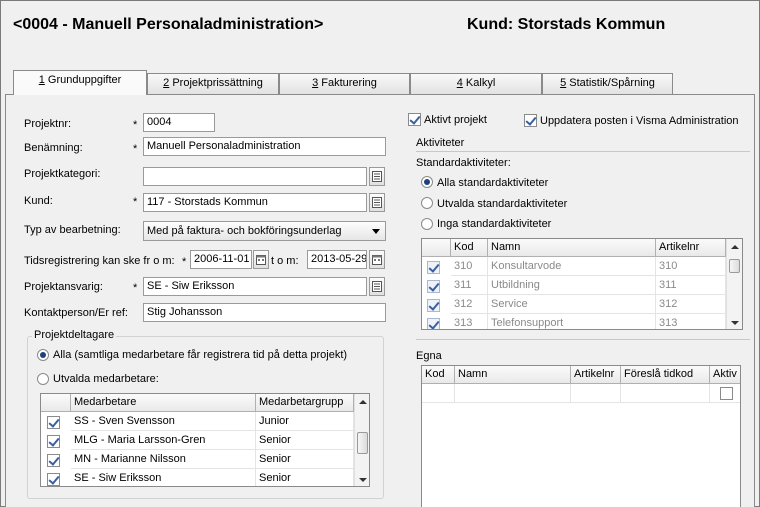 This screenshot has height=507, width=760. Describe the element at coordinates (530, 120) in the screenshot. I see `uppdatera-checkbox` at that location.